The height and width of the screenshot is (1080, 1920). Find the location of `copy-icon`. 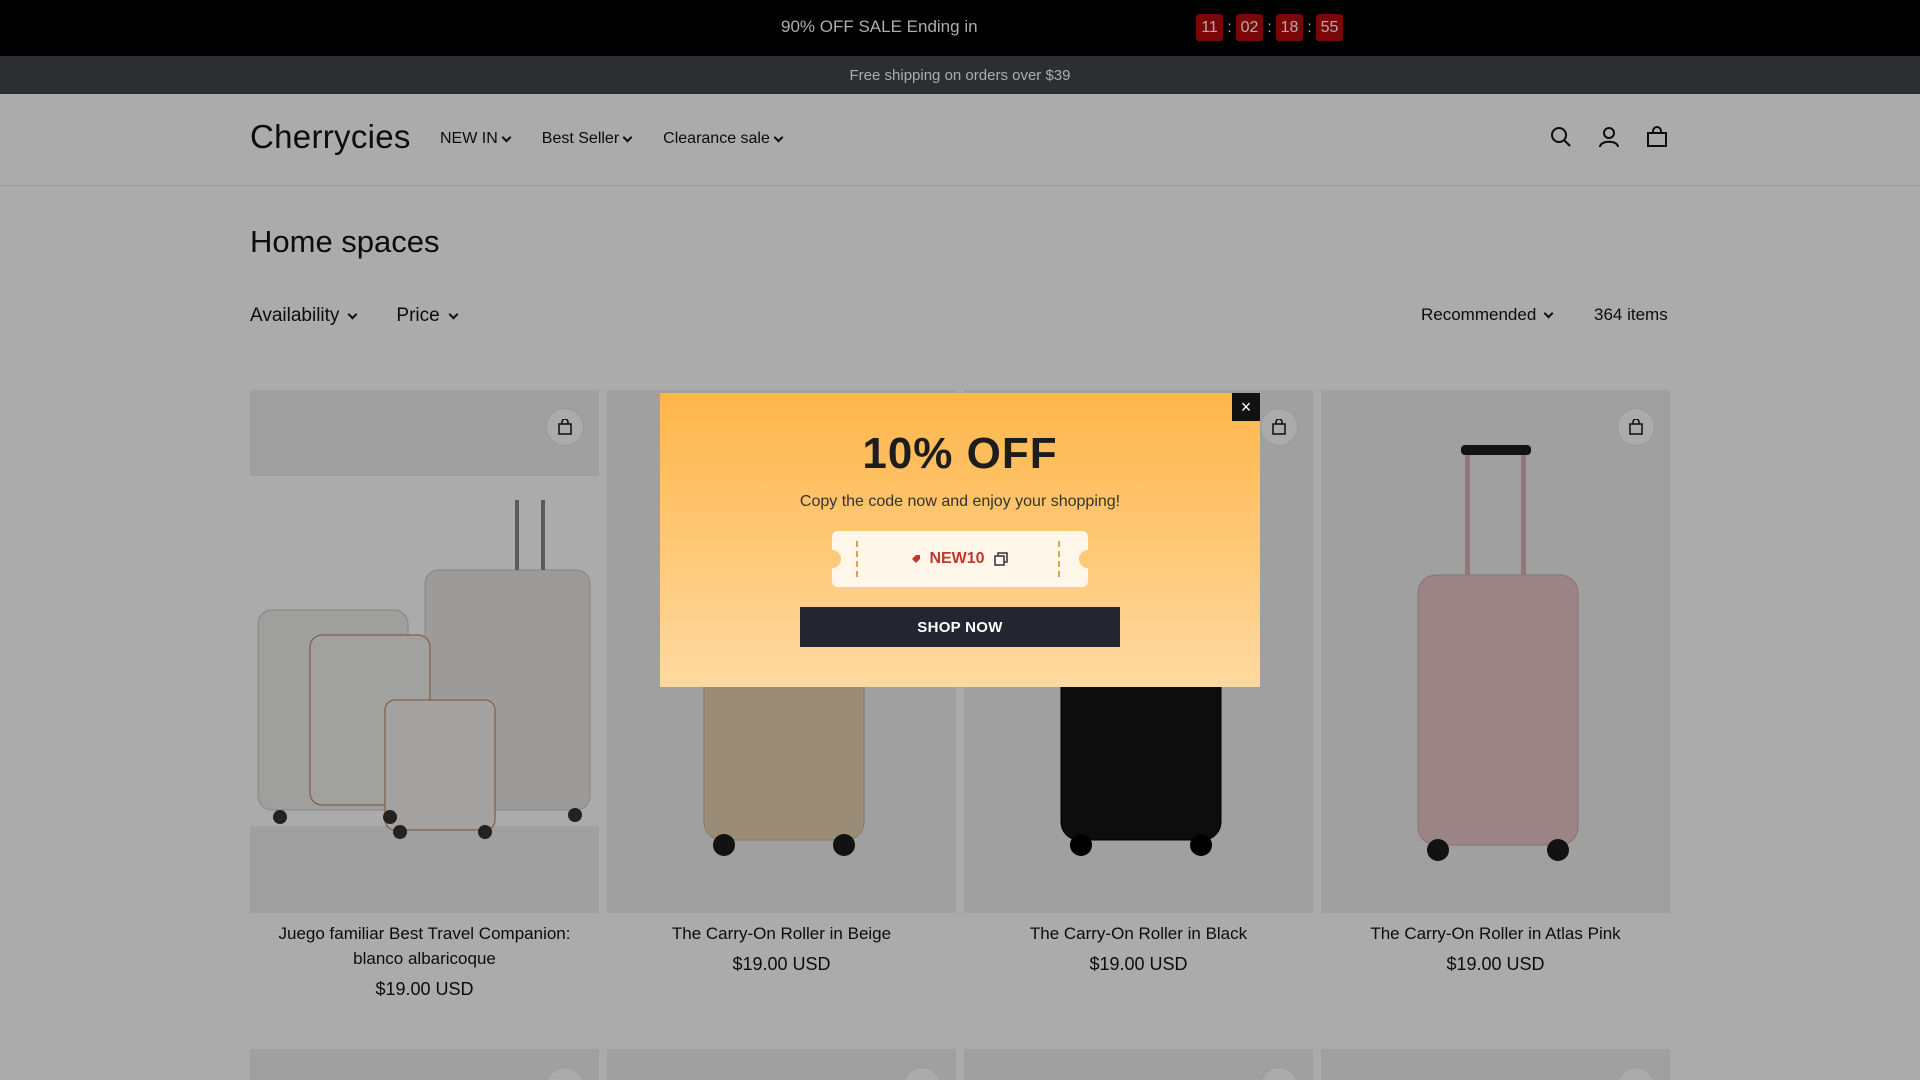

copy-icon is located at coordinates (1001, 559).